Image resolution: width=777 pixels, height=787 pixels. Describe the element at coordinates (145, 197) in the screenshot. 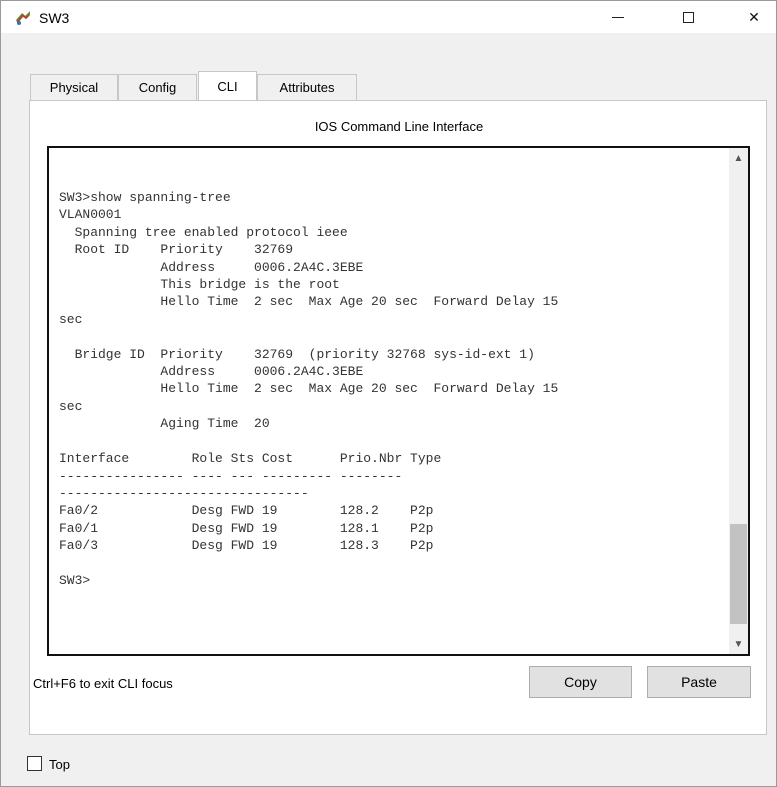

I see `terminal-line: SW3>show spanning-tree` at that location.